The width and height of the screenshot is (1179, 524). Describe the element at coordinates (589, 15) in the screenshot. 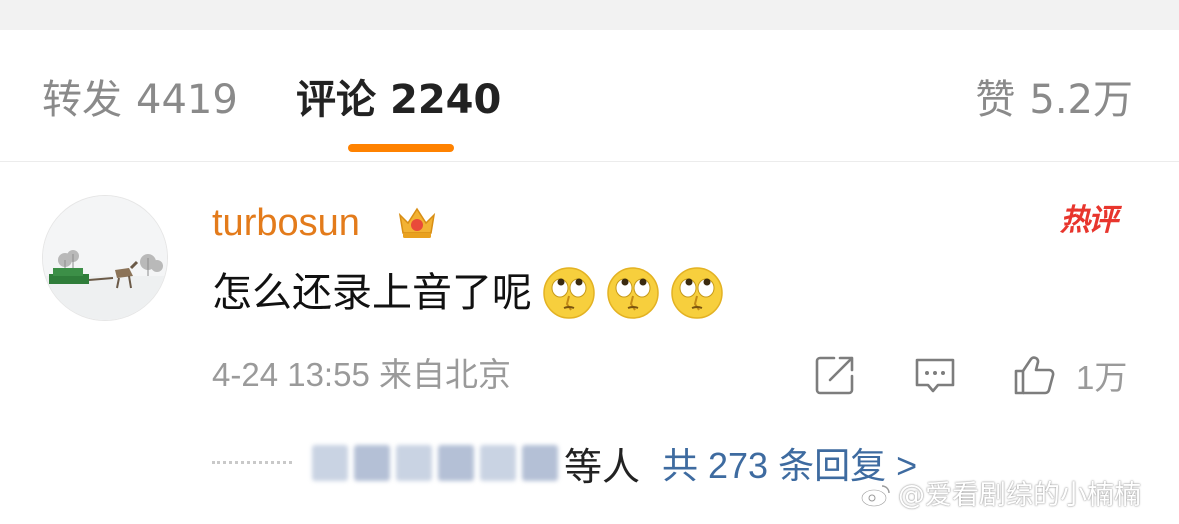

I see `top-strip` at that location.